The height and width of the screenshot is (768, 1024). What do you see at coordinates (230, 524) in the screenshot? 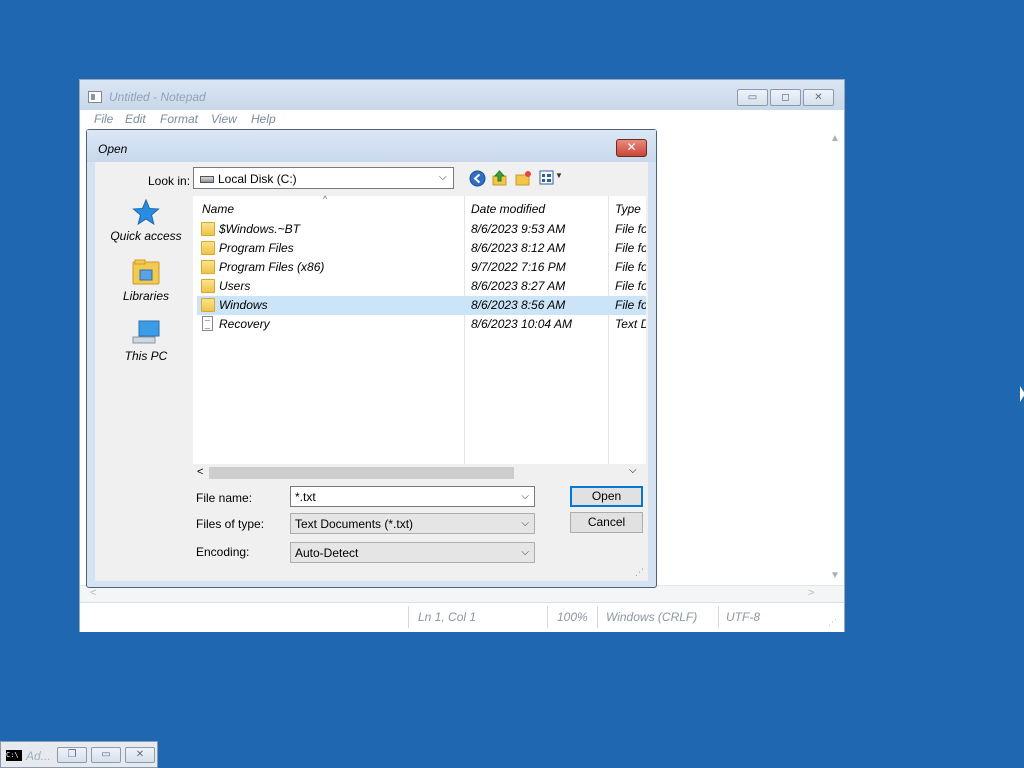
I see `file-type-label: Files of type:` at bounding box center [230, 524].